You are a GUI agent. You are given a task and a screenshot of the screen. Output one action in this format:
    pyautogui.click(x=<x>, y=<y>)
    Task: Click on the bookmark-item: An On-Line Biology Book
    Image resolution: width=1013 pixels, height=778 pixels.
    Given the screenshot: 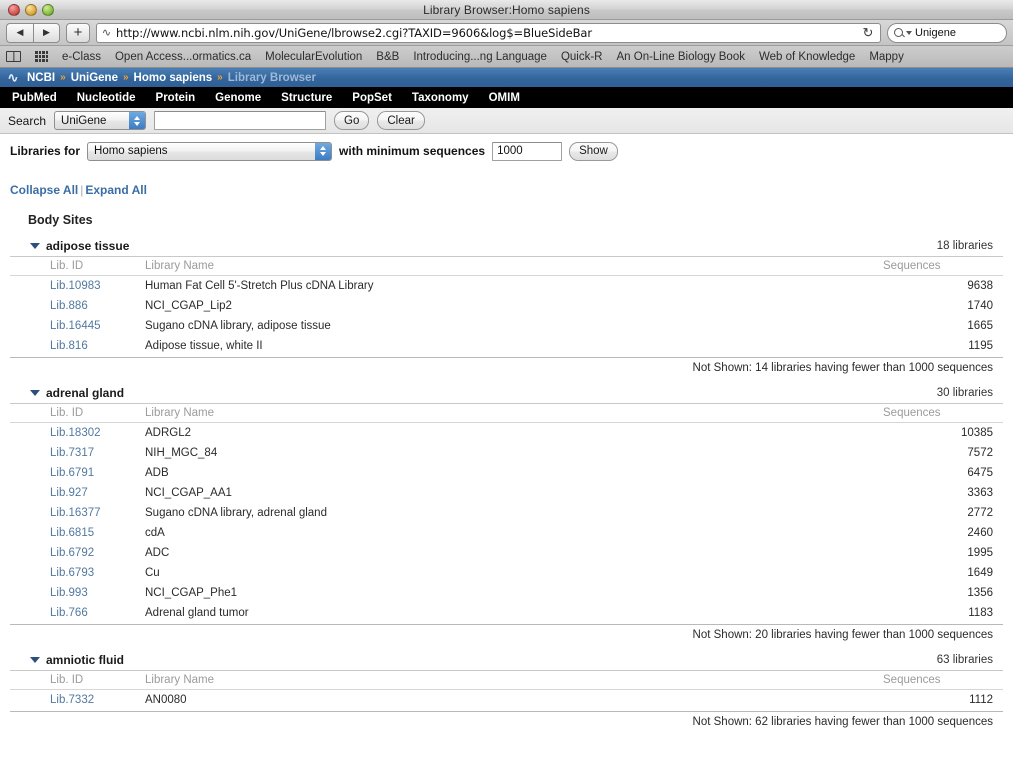 What is the action you would take?
    pyautogui.click(x=680, y=57)
    